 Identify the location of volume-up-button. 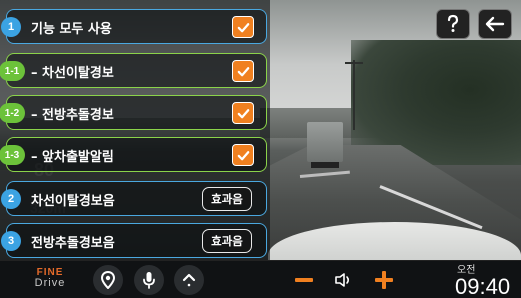
(384, 280).